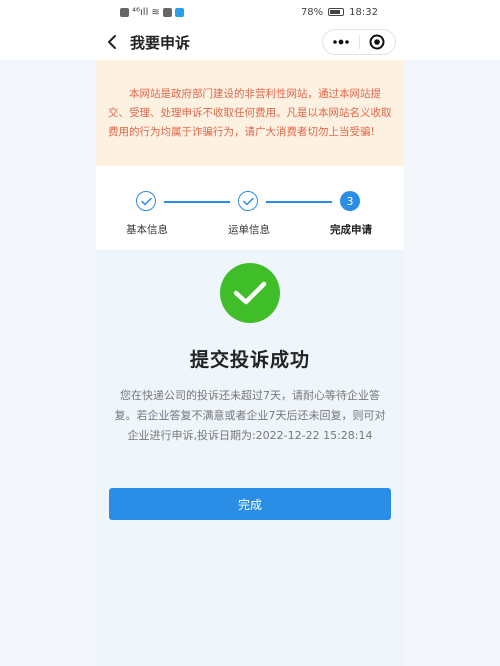 The image size is (500, 666). What do you see at coordinates (250, 504) in the screenshot?
I see `done-button: 完成` at bounding box center [250, 504].